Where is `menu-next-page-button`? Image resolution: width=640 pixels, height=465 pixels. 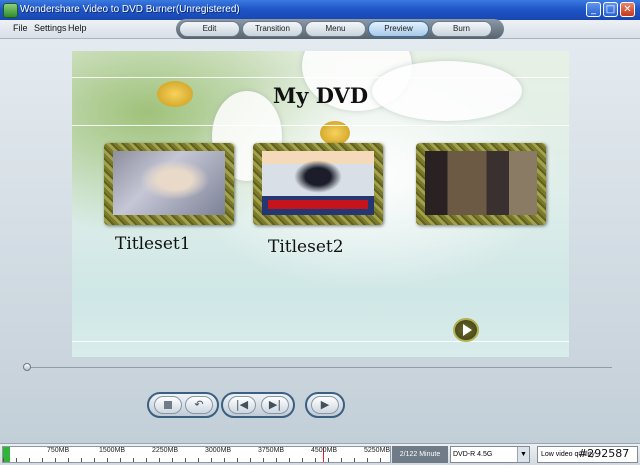
menu-next-page-button is located at coordinates (466, 330).